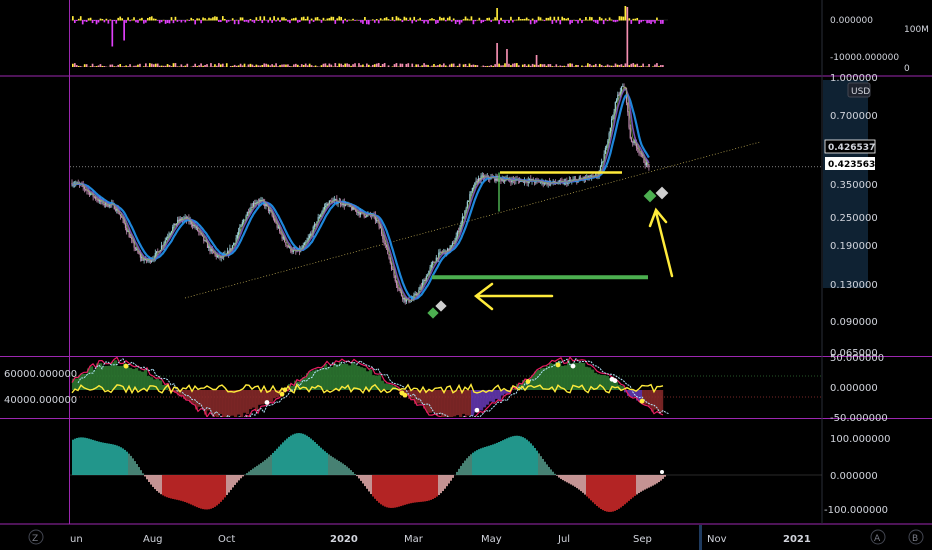  What do you see at coordinates (854, 246) in the screenshot?
I see `price-tick: 0.190000` at bounding box center [854, 246].